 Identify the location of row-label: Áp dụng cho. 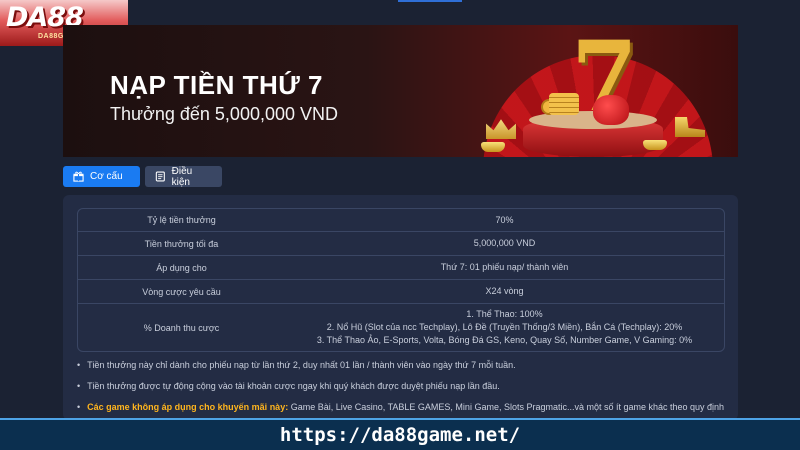
(181, 267).